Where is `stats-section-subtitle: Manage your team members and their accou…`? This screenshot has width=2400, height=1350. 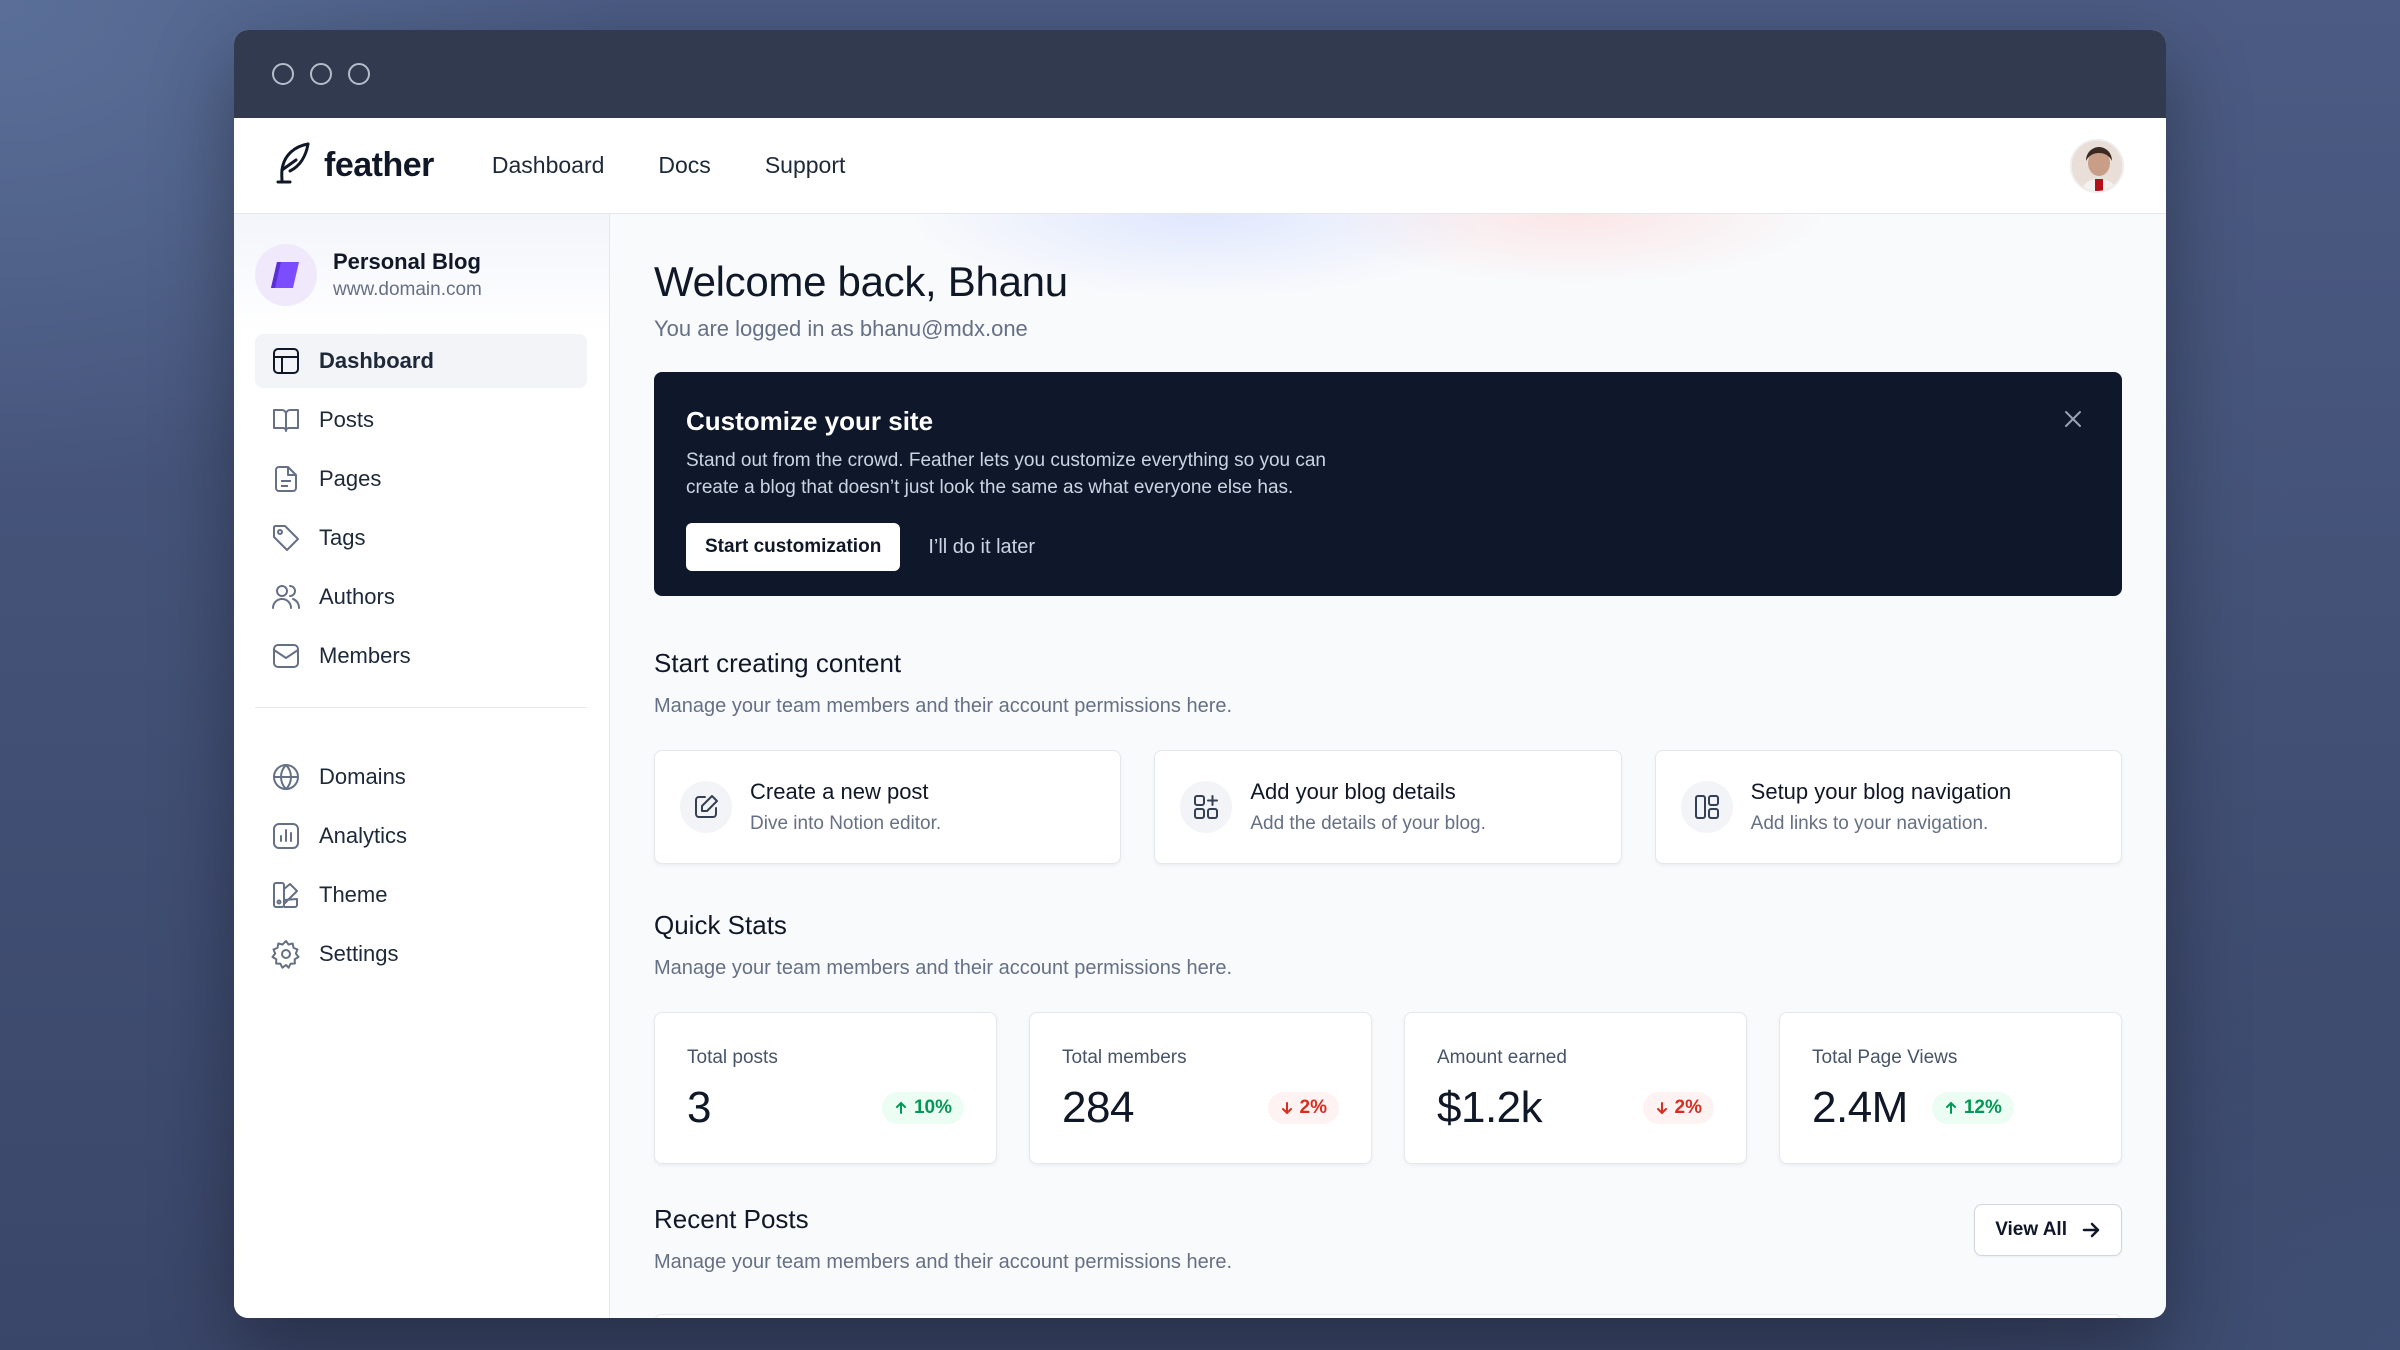
stats-section-subtitle: Manage your team members and their accou… is located at coordinates (943, 968).